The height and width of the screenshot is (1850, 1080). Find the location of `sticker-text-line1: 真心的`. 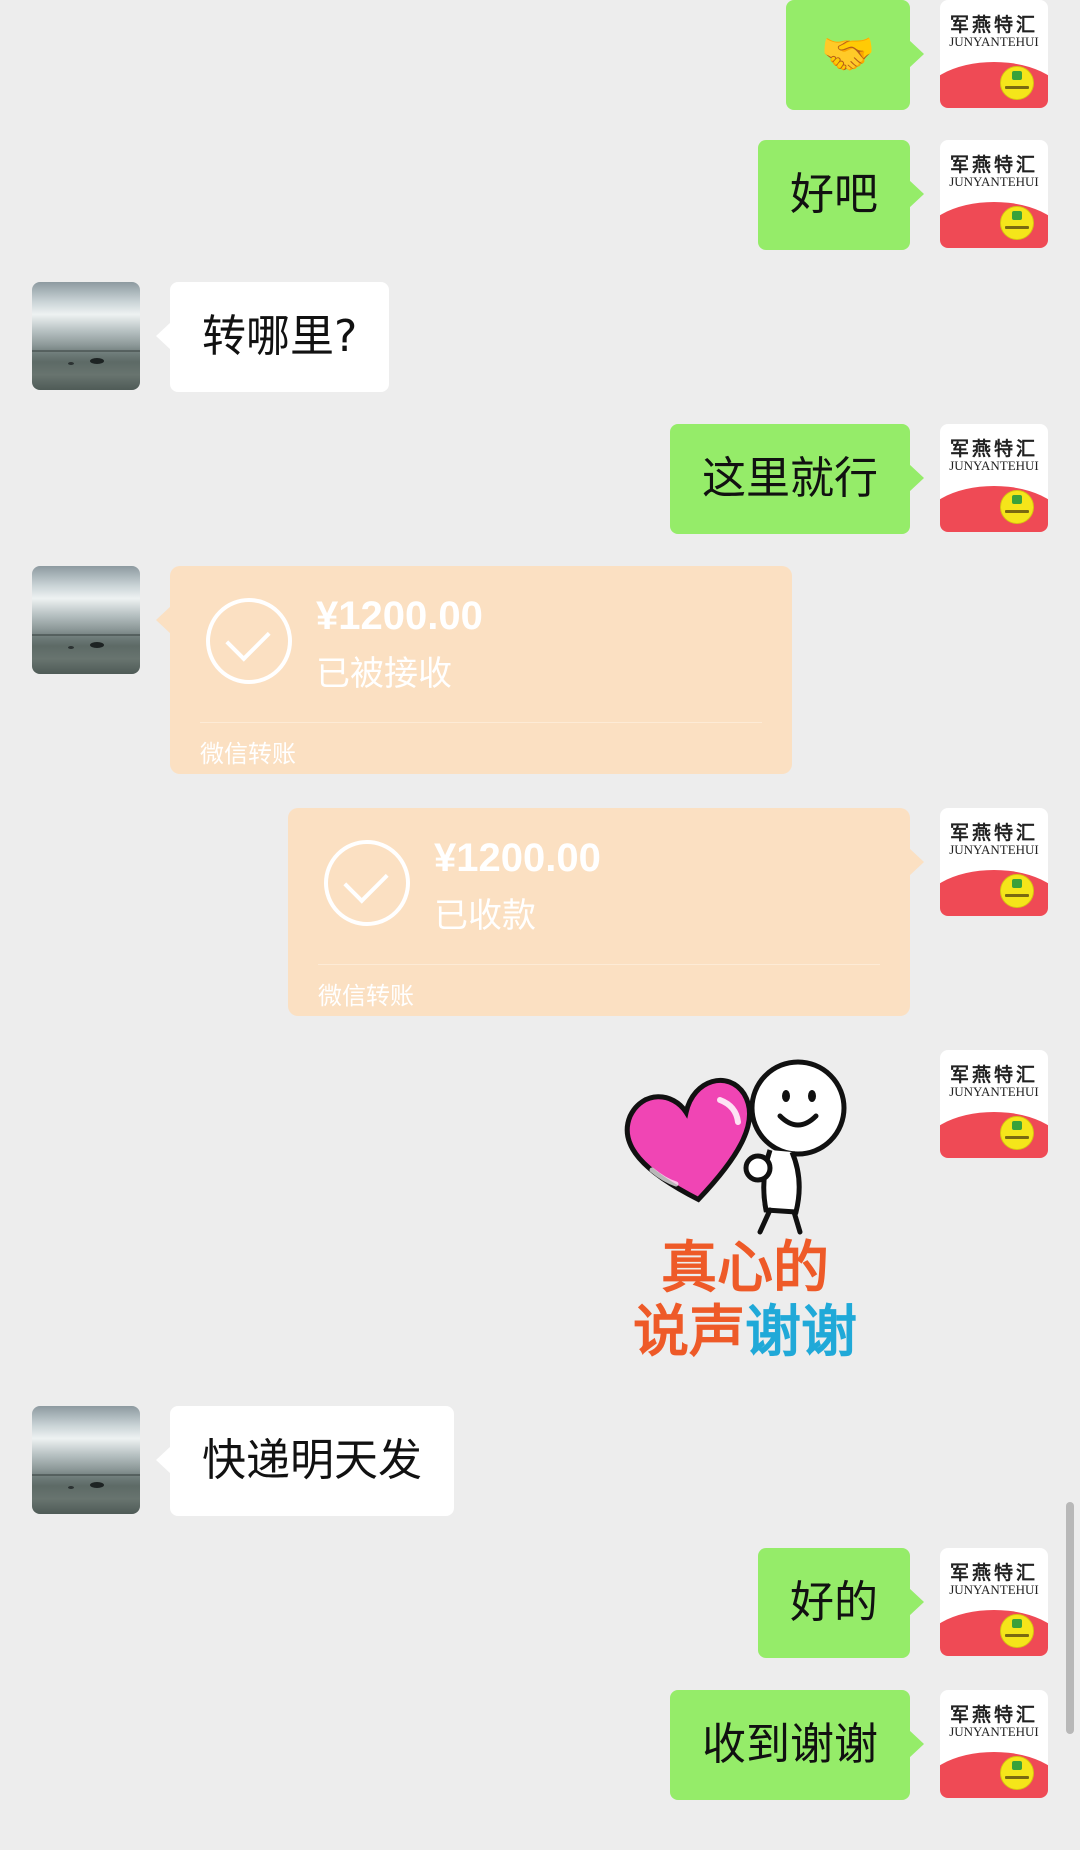

sticker-text-line1: 真心的 is located at coordinates (745, 1268).